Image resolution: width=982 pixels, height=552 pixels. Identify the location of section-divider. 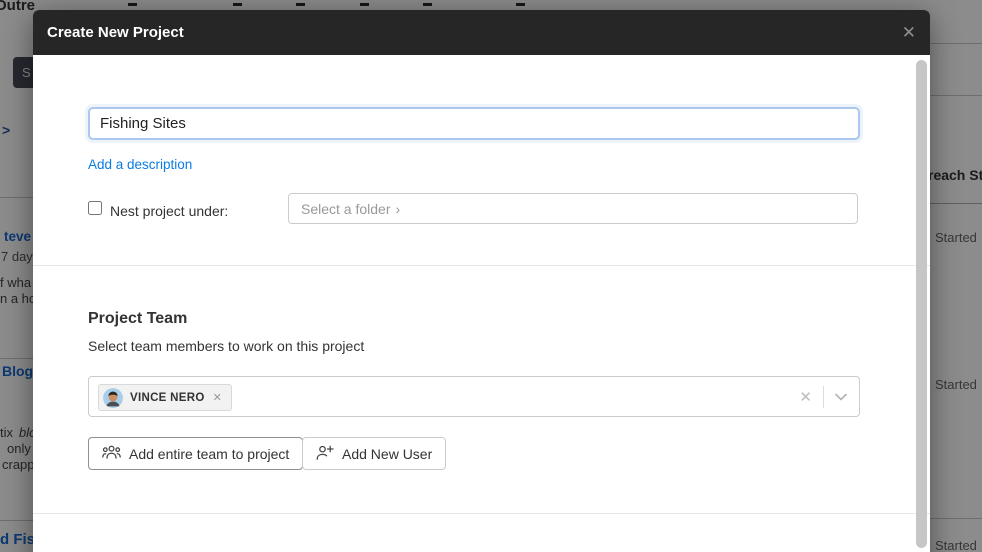
(481, 265).